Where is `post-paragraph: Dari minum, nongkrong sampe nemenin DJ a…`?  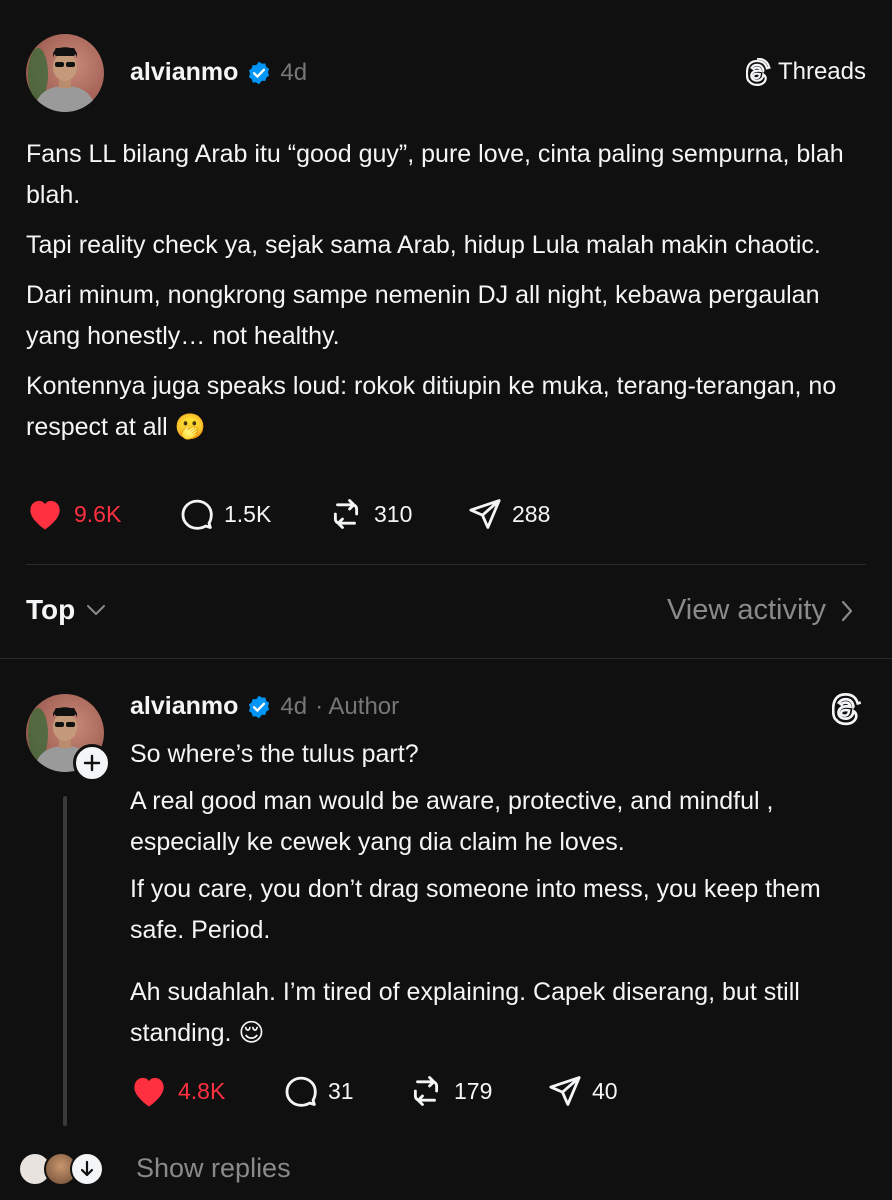 post-paragraph: Dari minum, nongkrong sampe nemenin DJ a… is located at coordinates (423, 315).